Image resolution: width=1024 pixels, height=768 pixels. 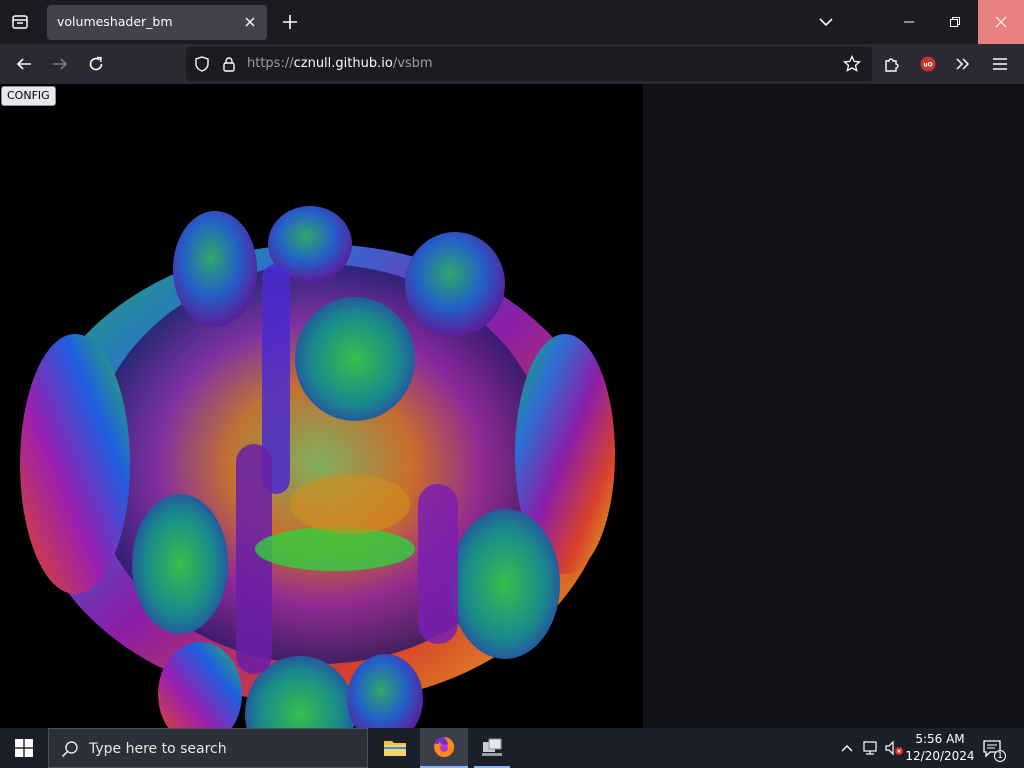 I want to click on puzzle-icon, so click(x=892, y=65).